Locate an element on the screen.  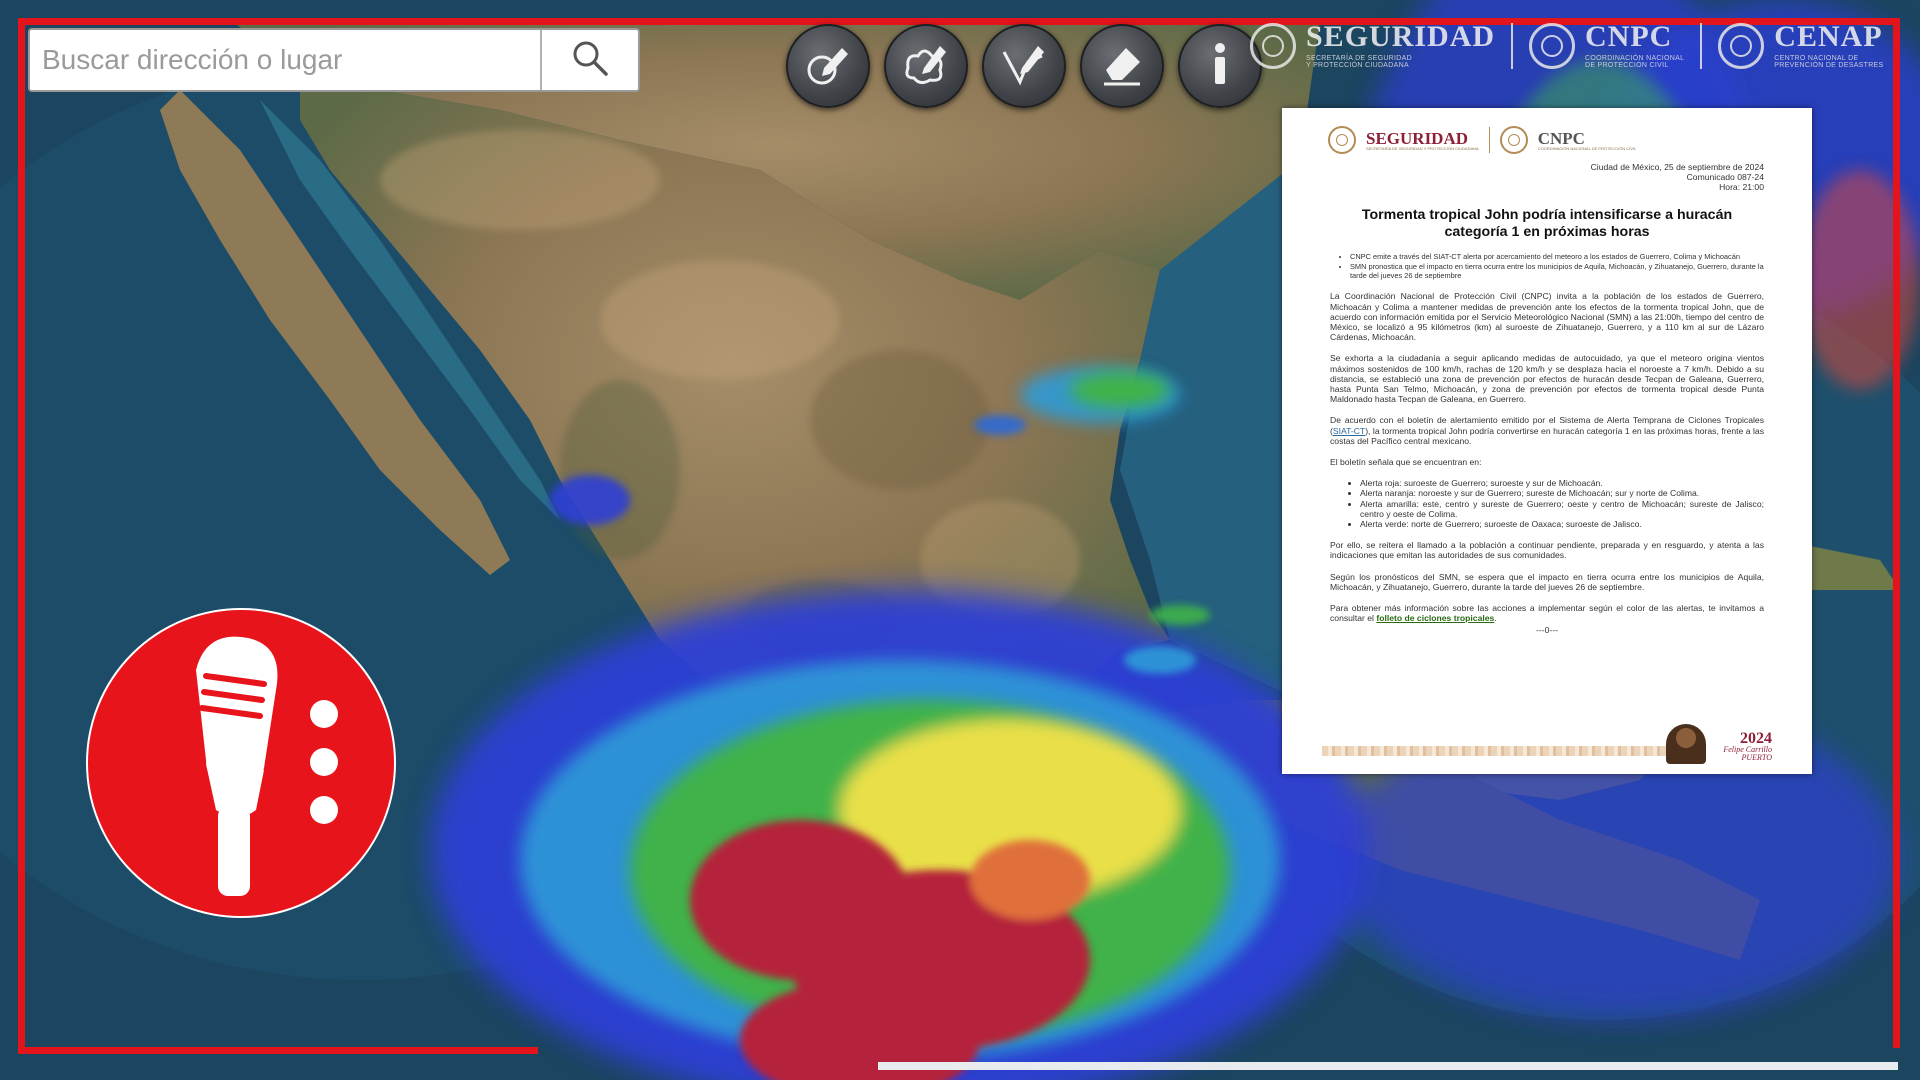
bottom-bar is located at coordinates (1388, 1066).